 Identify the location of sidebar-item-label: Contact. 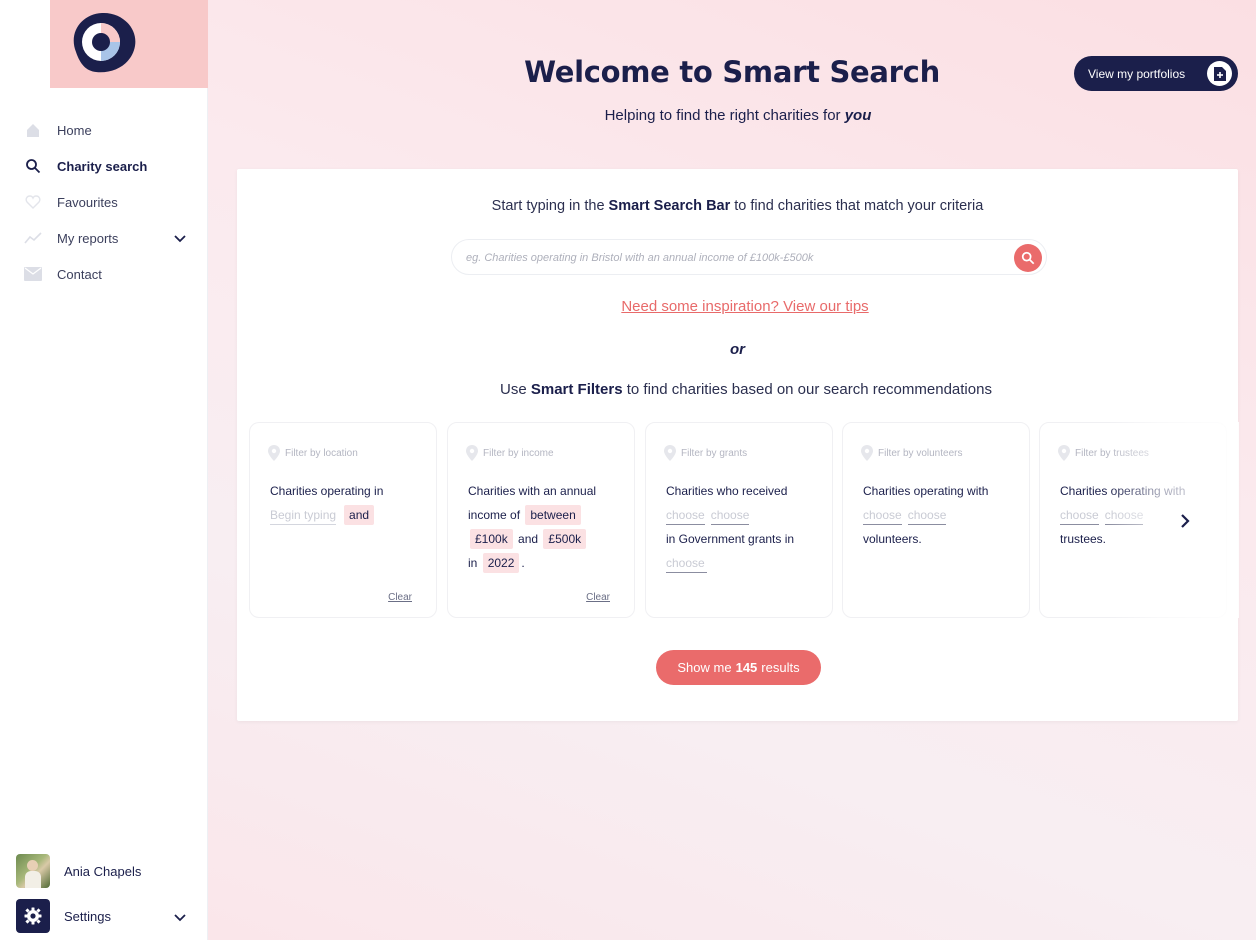
(79, 274).